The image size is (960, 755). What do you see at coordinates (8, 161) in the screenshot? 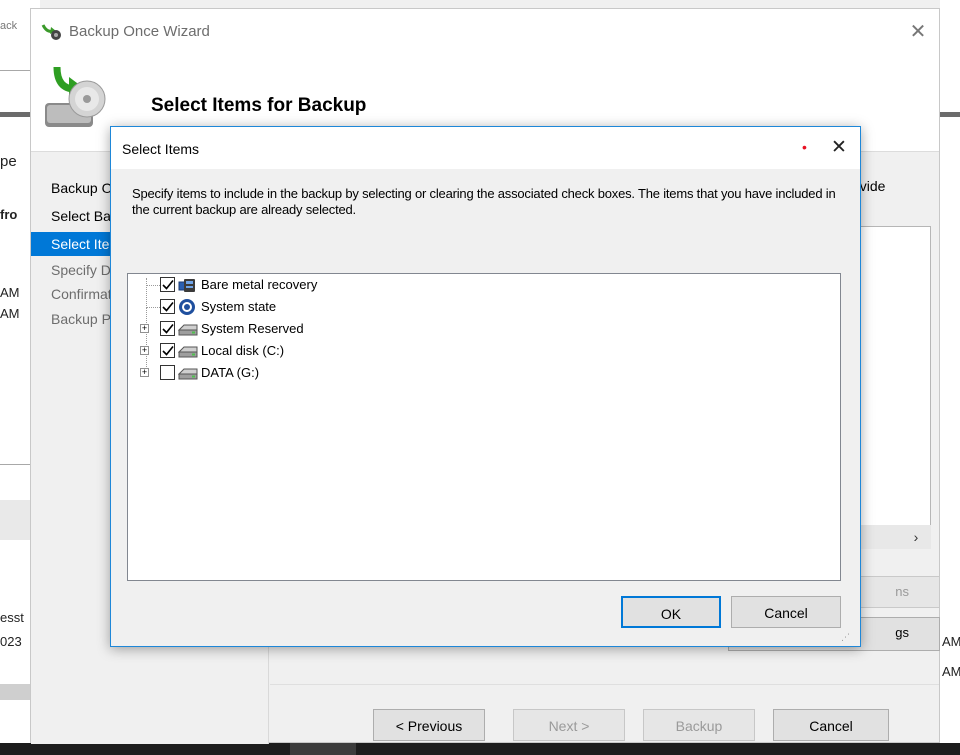
I see `background-text: pe` at bounding box center [8, 161].